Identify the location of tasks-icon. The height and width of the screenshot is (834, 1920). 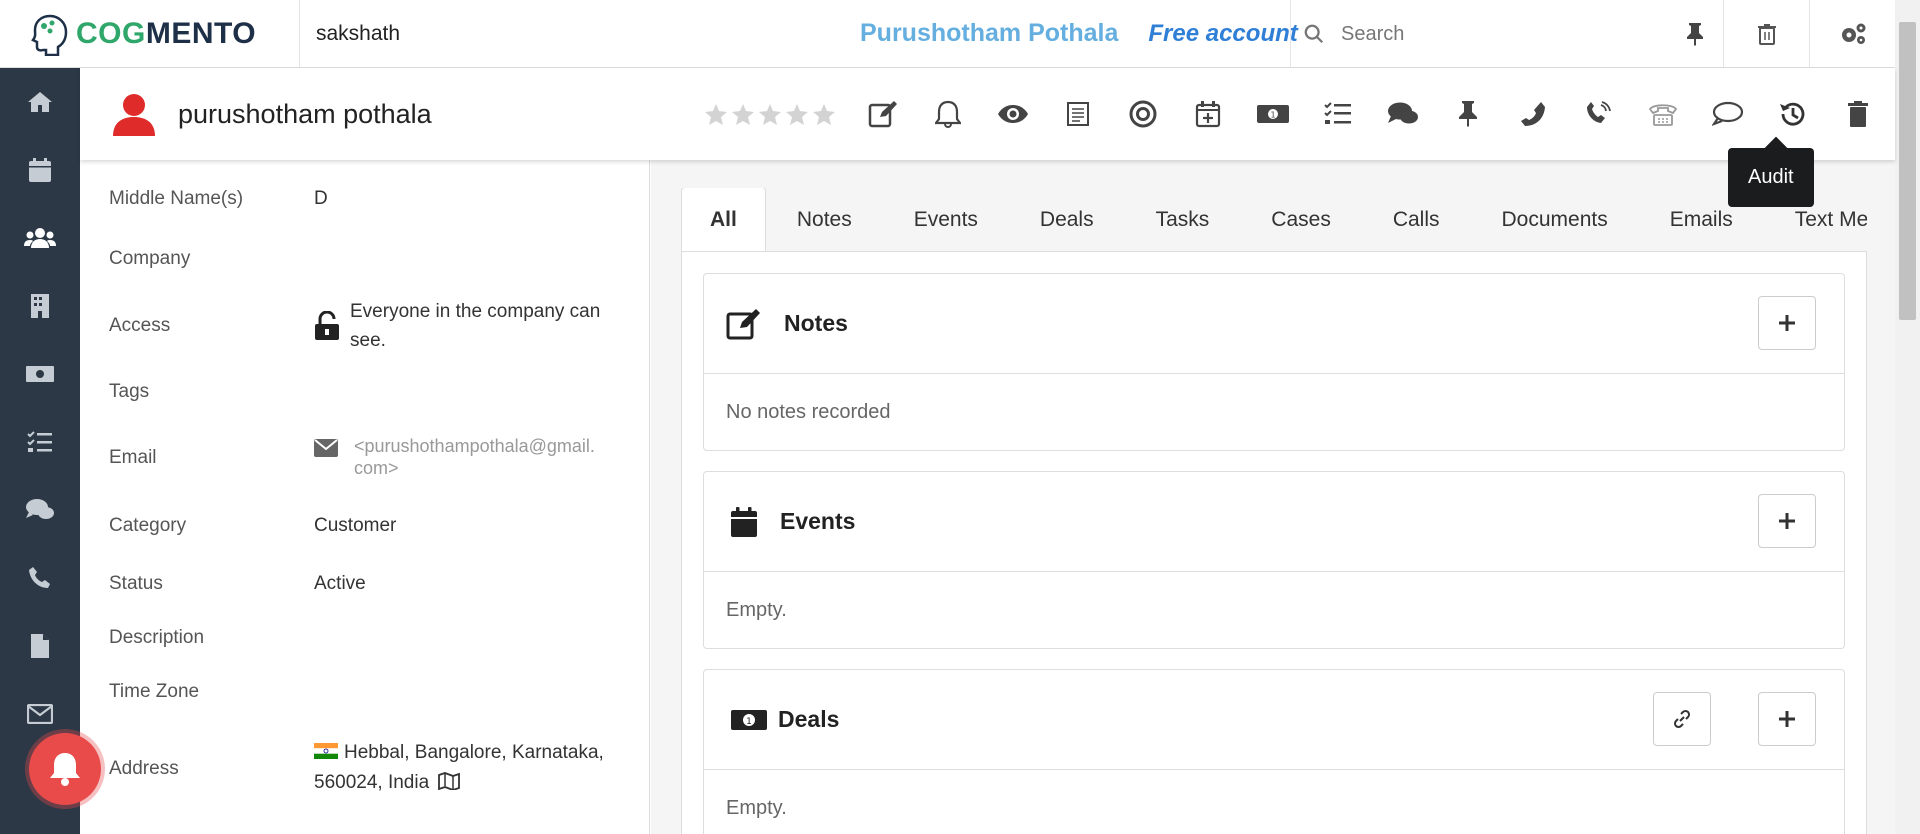
(39, 441).